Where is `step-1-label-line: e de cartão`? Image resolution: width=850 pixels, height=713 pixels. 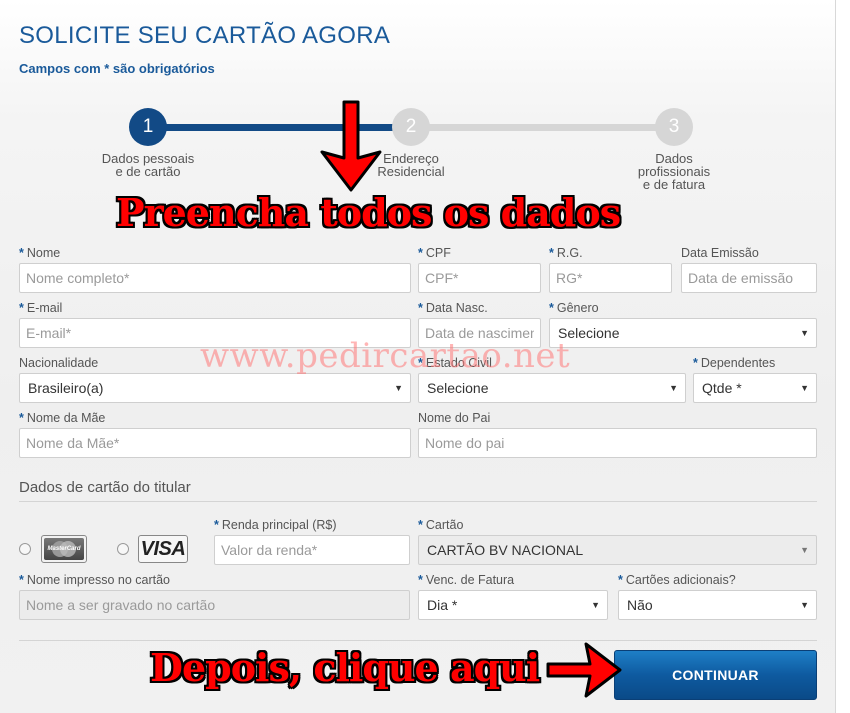 step-1-label-line: e de cartão is located at coordinates (148, 171).